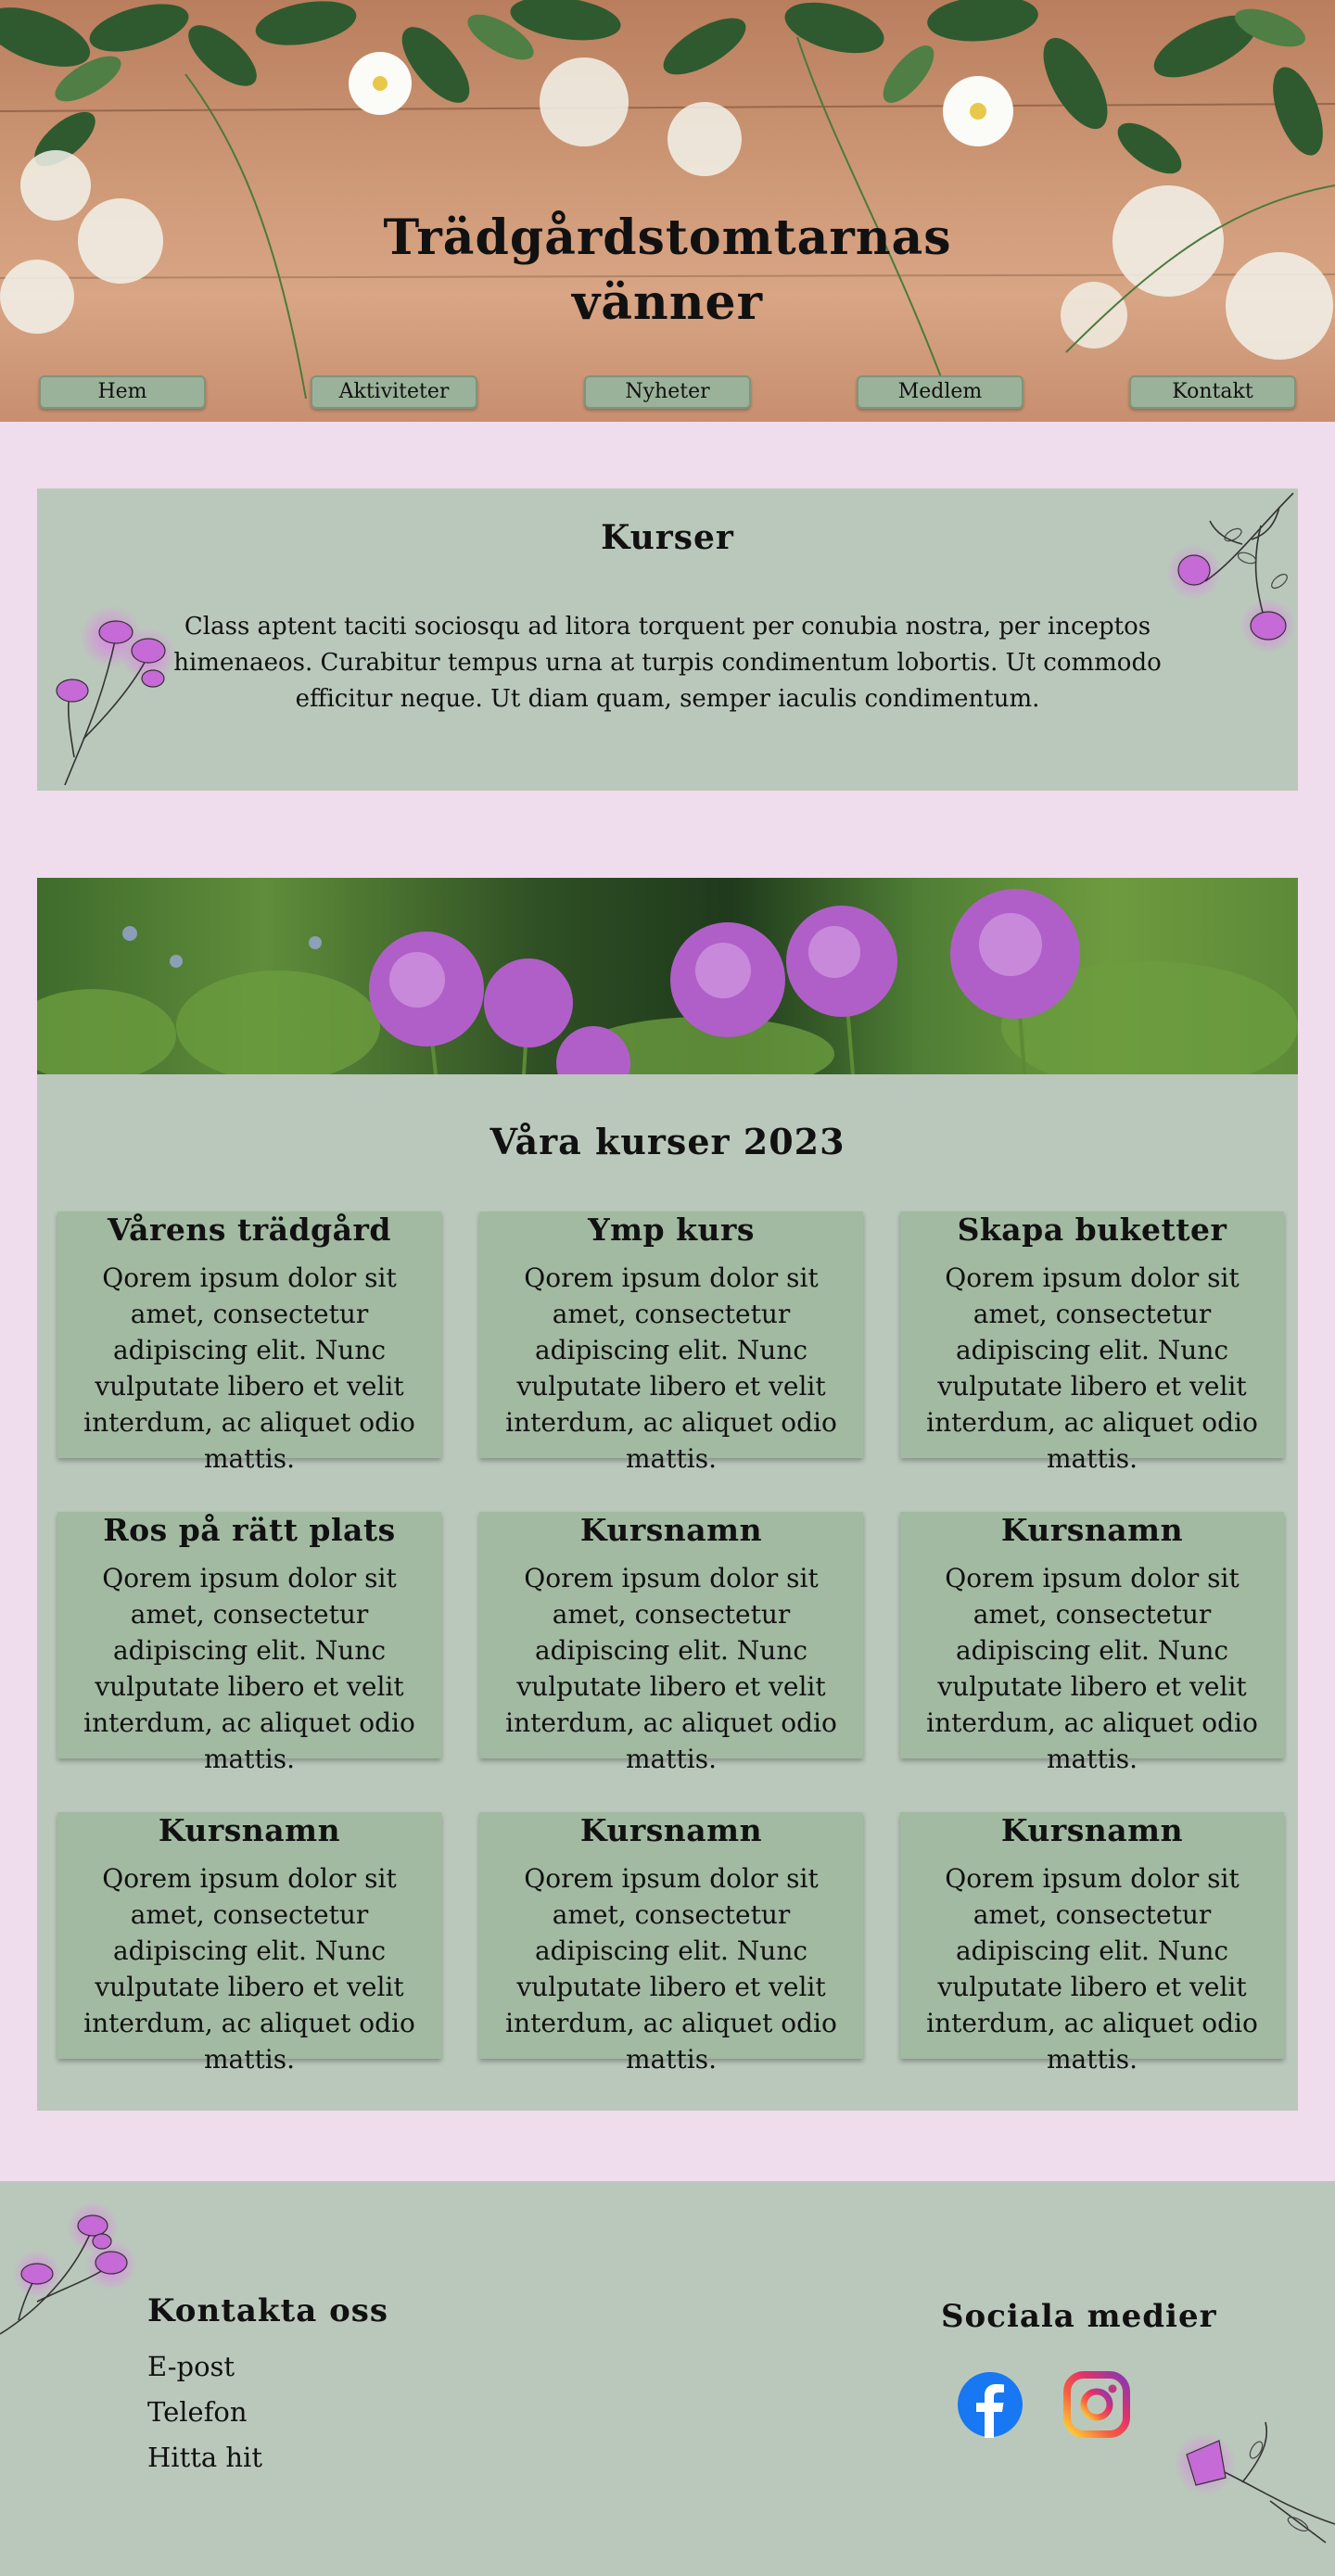 The image size is (1335, 2576). I want to click on site-title: Trädgårdstomtarnas vänner, so click(667, 271).